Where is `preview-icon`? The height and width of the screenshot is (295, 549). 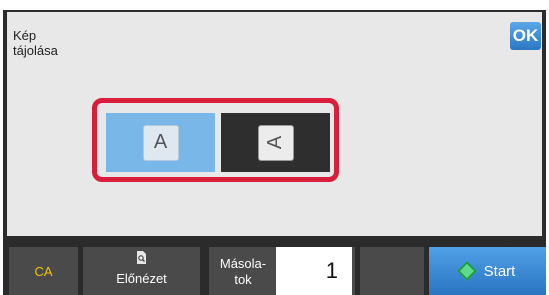
preview-icon is located at coordinates (141, 257).